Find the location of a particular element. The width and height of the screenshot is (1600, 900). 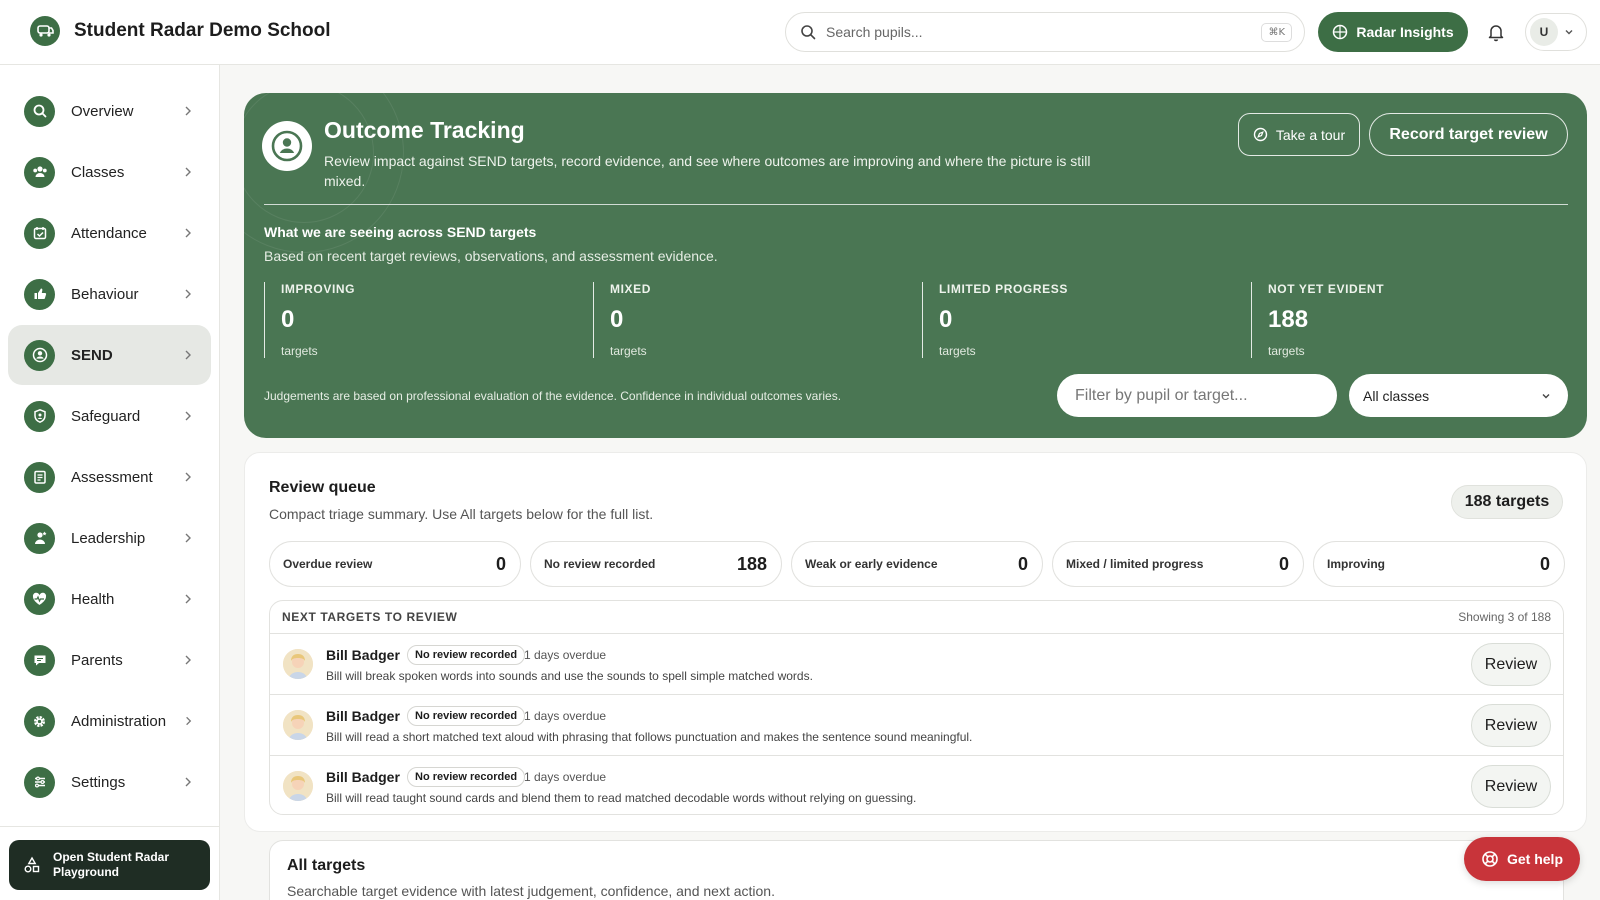

radar-logo-icon is located at coordinates (45, 31).